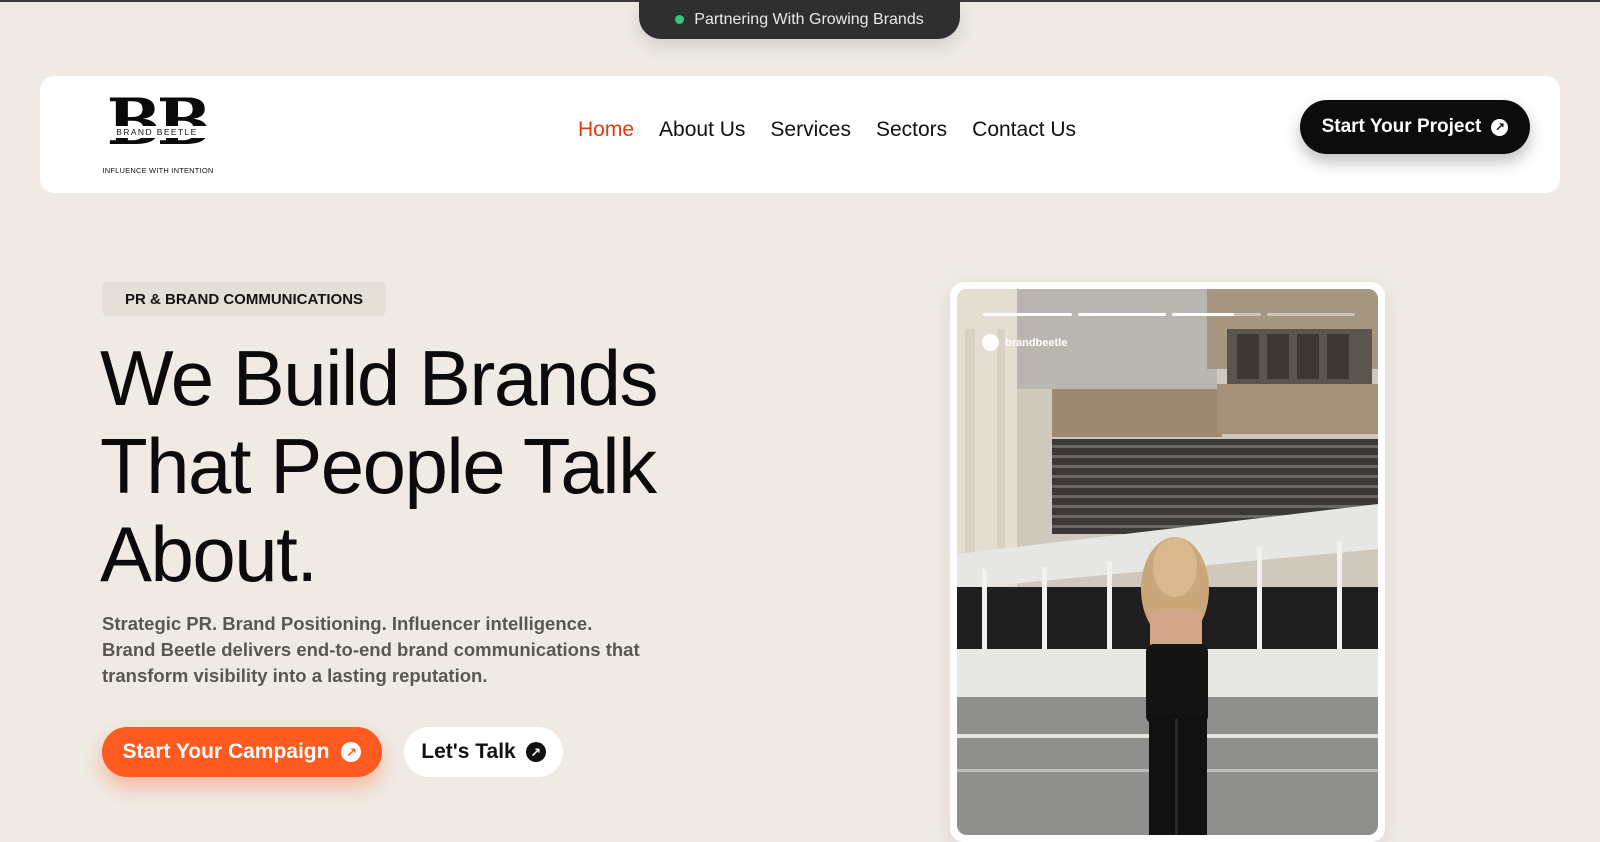 The width and height of the screenshot is (1600, 842). What do you see at coordinates (1024, 130) in the screenshot?
I see `nav-item-contact-us: Contact Us` at bounding box center [1024, 130].